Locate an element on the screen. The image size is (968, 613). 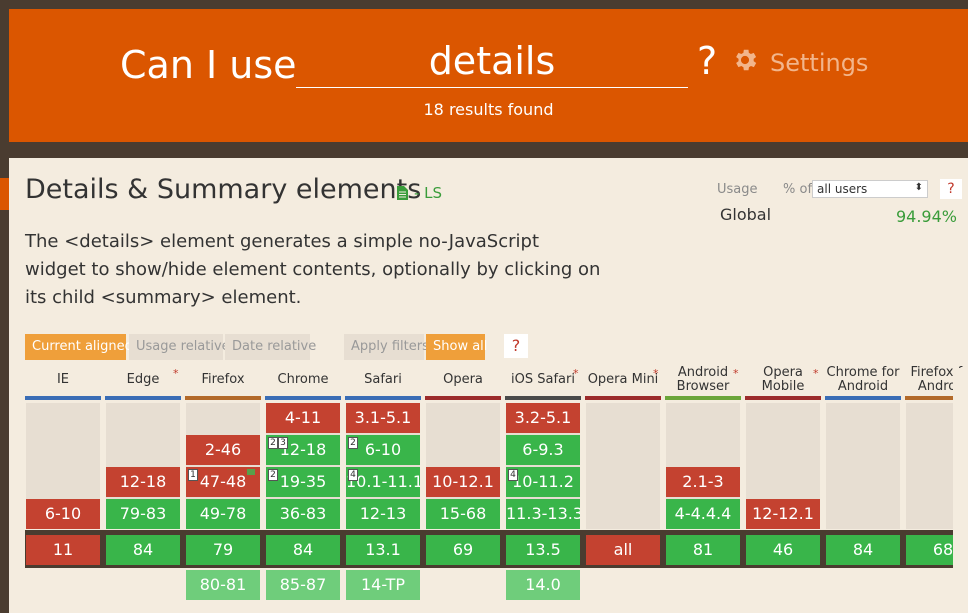
version-range: 81 is located at coordinates (703, 549).